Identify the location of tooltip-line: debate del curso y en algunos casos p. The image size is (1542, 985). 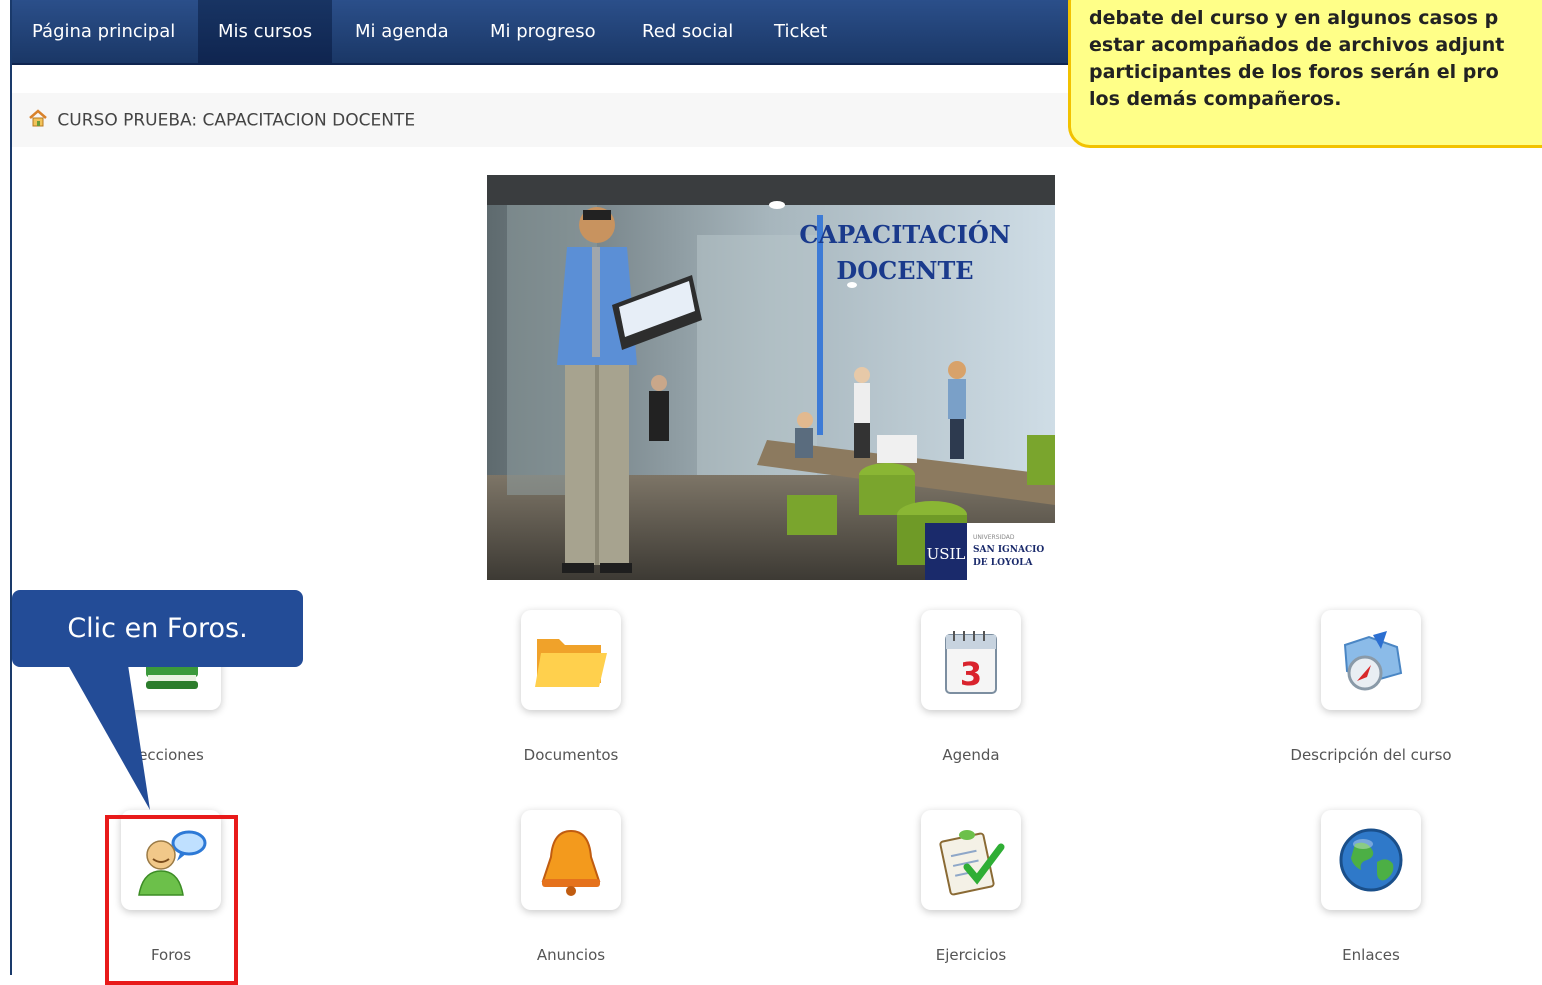
(1294, 18).